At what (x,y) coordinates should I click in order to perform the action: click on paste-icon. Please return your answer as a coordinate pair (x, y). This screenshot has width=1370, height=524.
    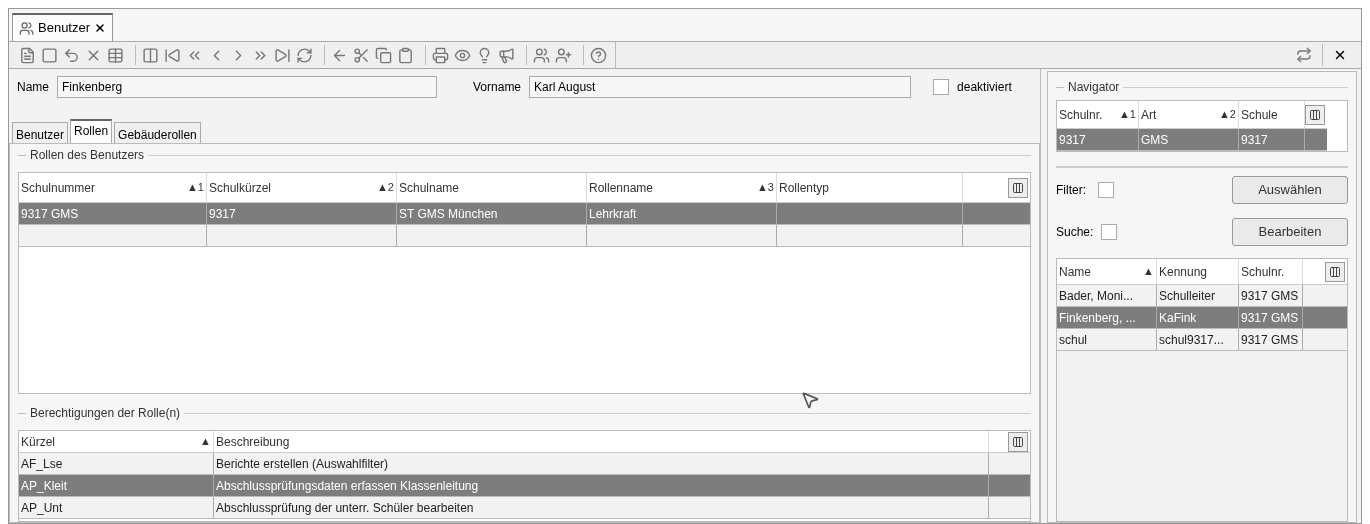
    Looking at the image, I should click on (405, 55).